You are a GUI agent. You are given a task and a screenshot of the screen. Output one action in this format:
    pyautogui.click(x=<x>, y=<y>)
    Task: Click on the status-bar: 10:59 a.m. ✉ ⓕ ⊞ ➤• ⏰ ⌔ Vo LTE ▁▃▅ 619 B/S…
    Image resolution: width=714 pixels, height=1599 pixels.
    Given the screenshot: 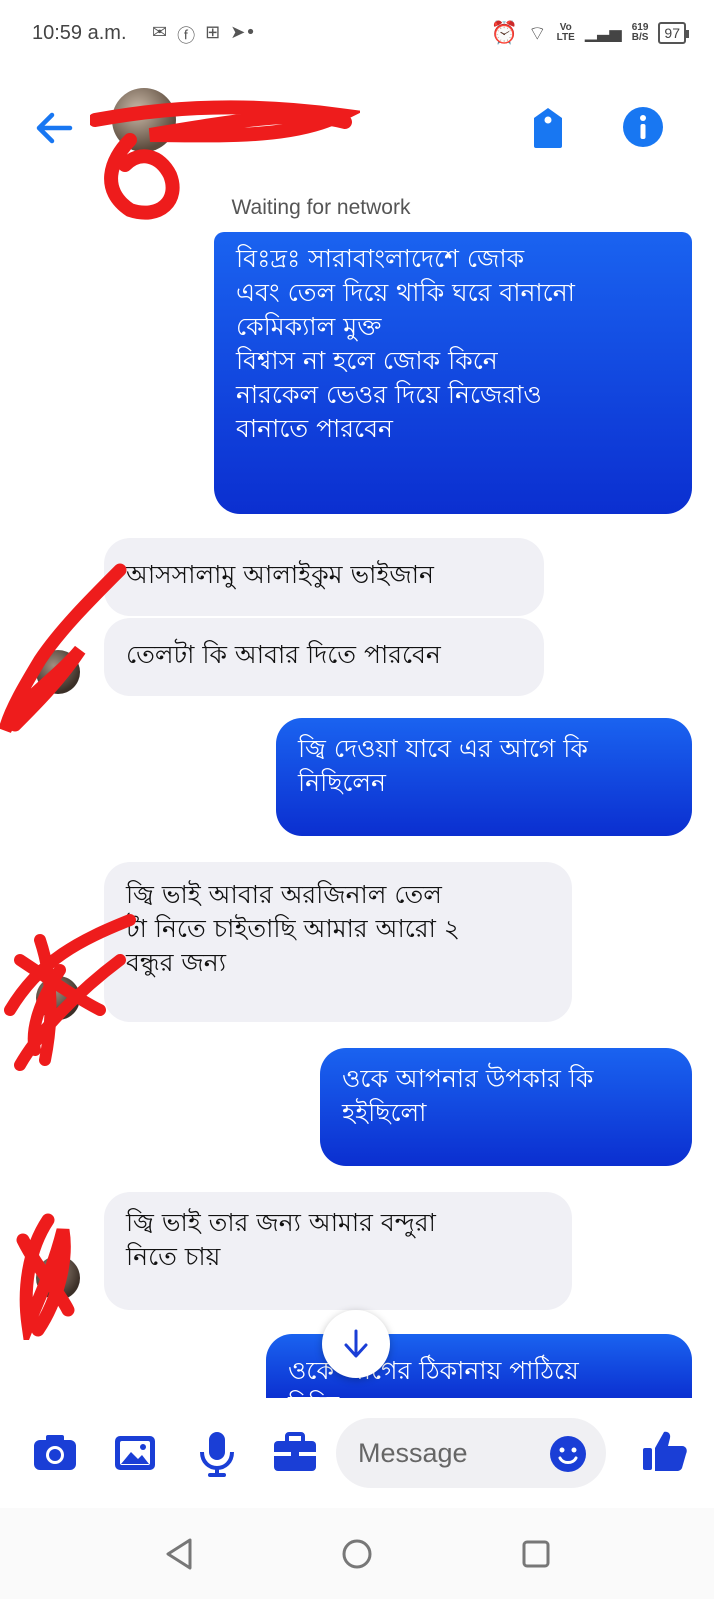 What is the action you would take?
    pyautogui.click(x=357, y=36)
    